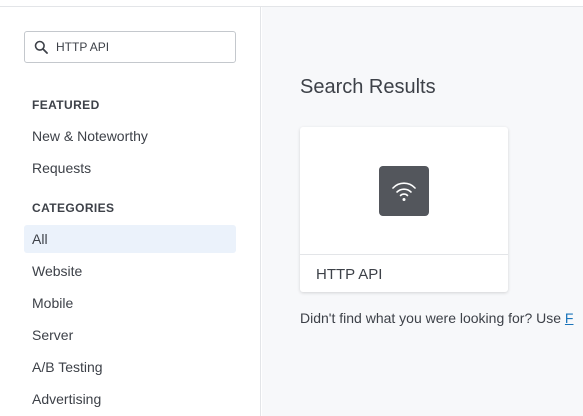 This screenshot has width=583, height=416. I want to click on sidebar-item-server: Server, so click(130, 335).